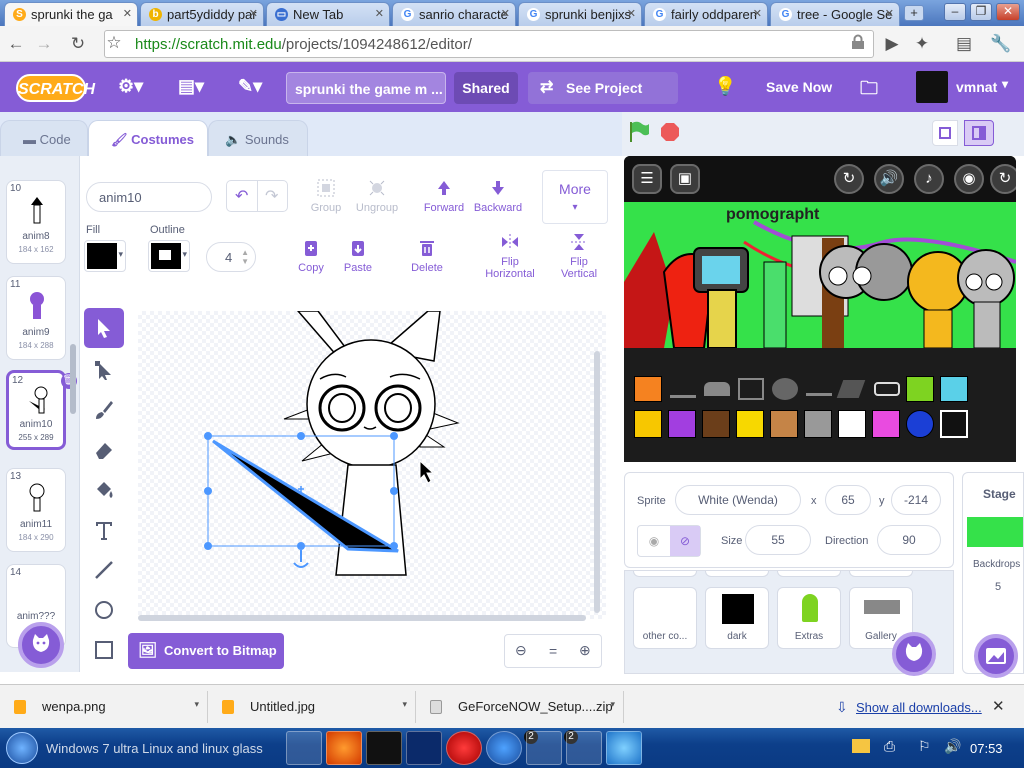  I want to click on browser-tab-tree: G tree - Google Se ✕, so click(835, 14).